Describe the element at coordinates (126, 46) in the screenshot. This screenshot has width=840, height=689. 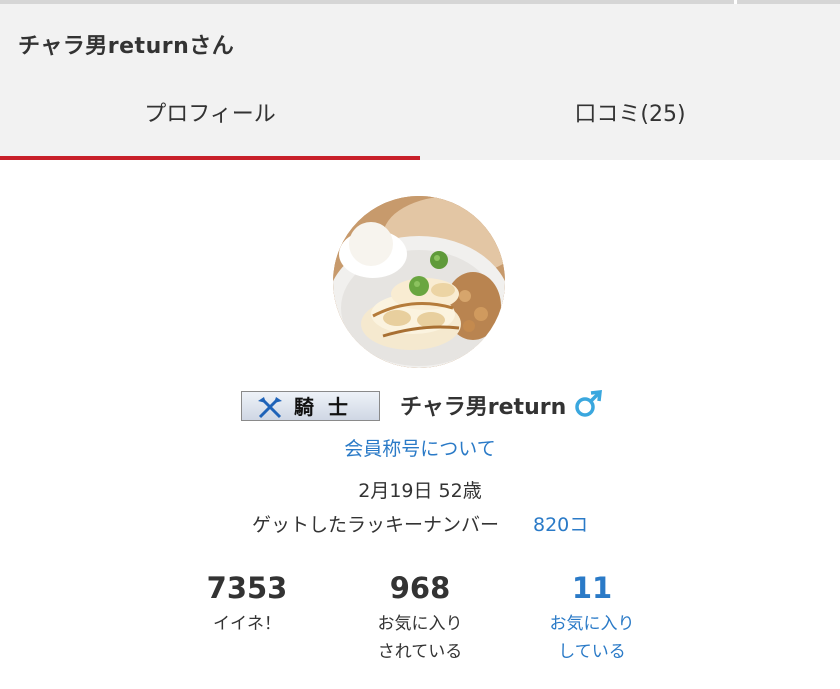
I see `page-title: チャラ男returnさん` at that location.